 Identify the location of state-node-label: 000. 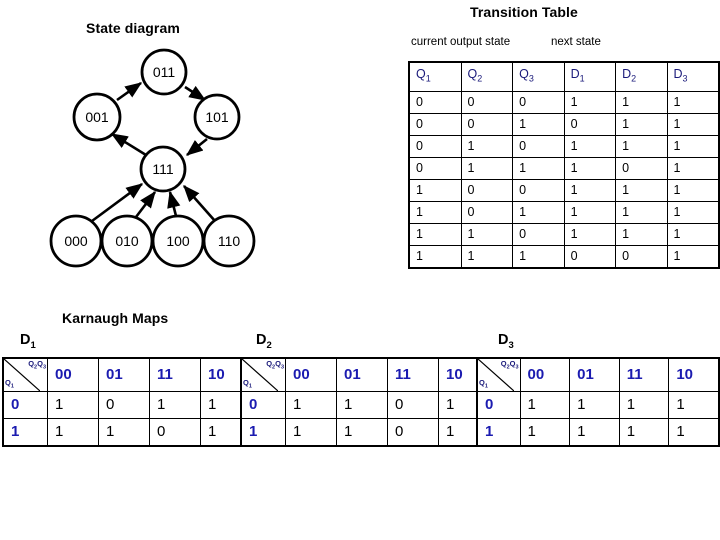
(76, 241).